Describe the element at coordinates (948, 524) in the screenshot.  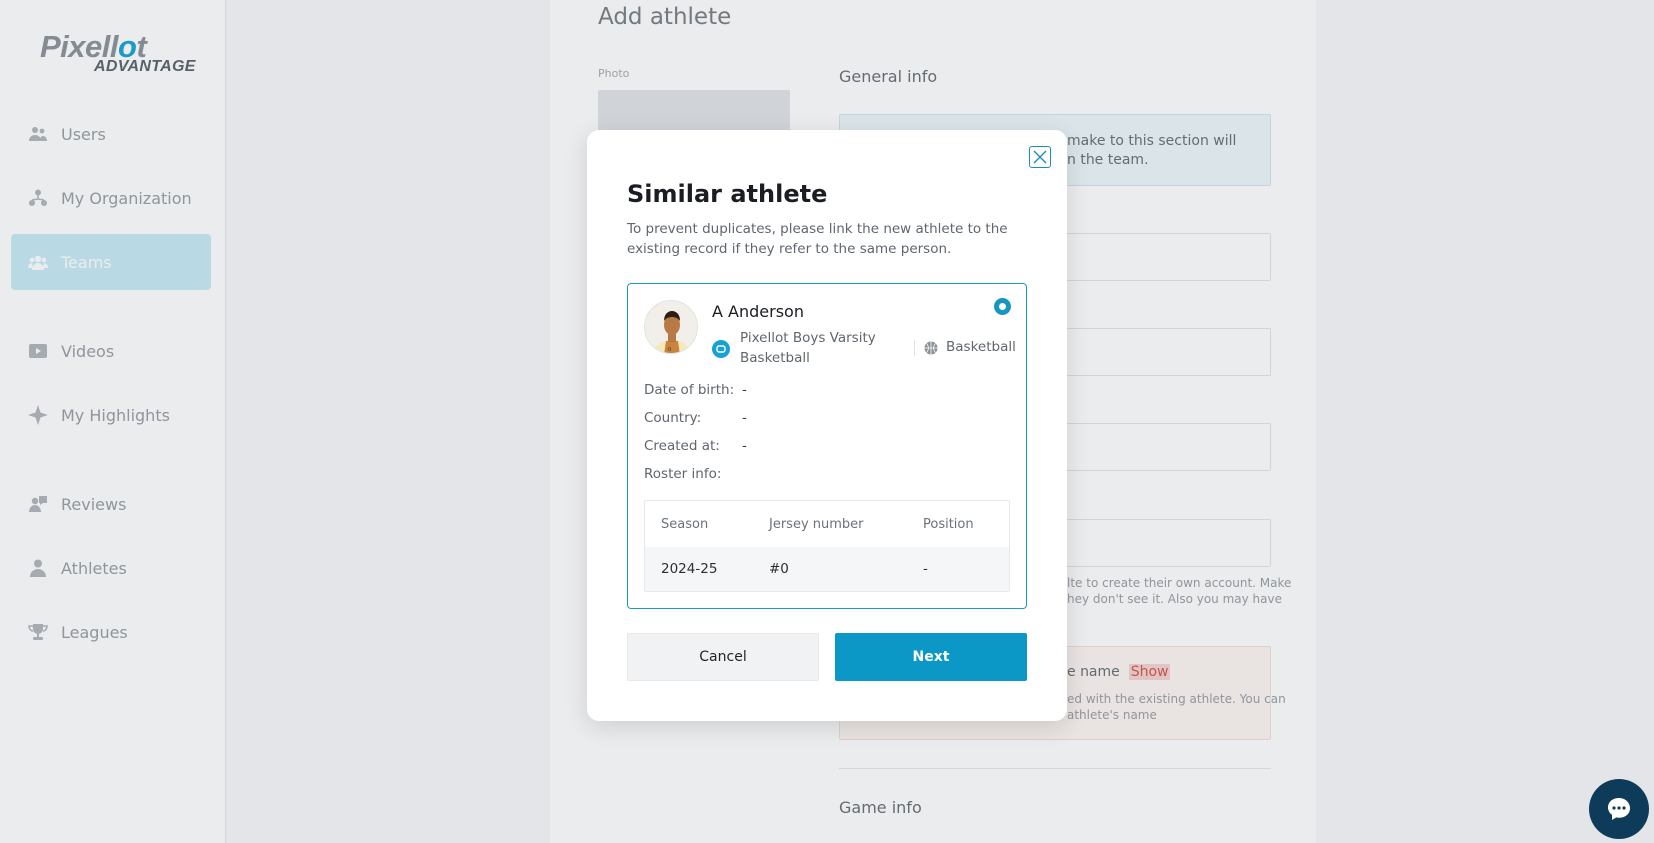
I see `column-header-position: Position` at that location.